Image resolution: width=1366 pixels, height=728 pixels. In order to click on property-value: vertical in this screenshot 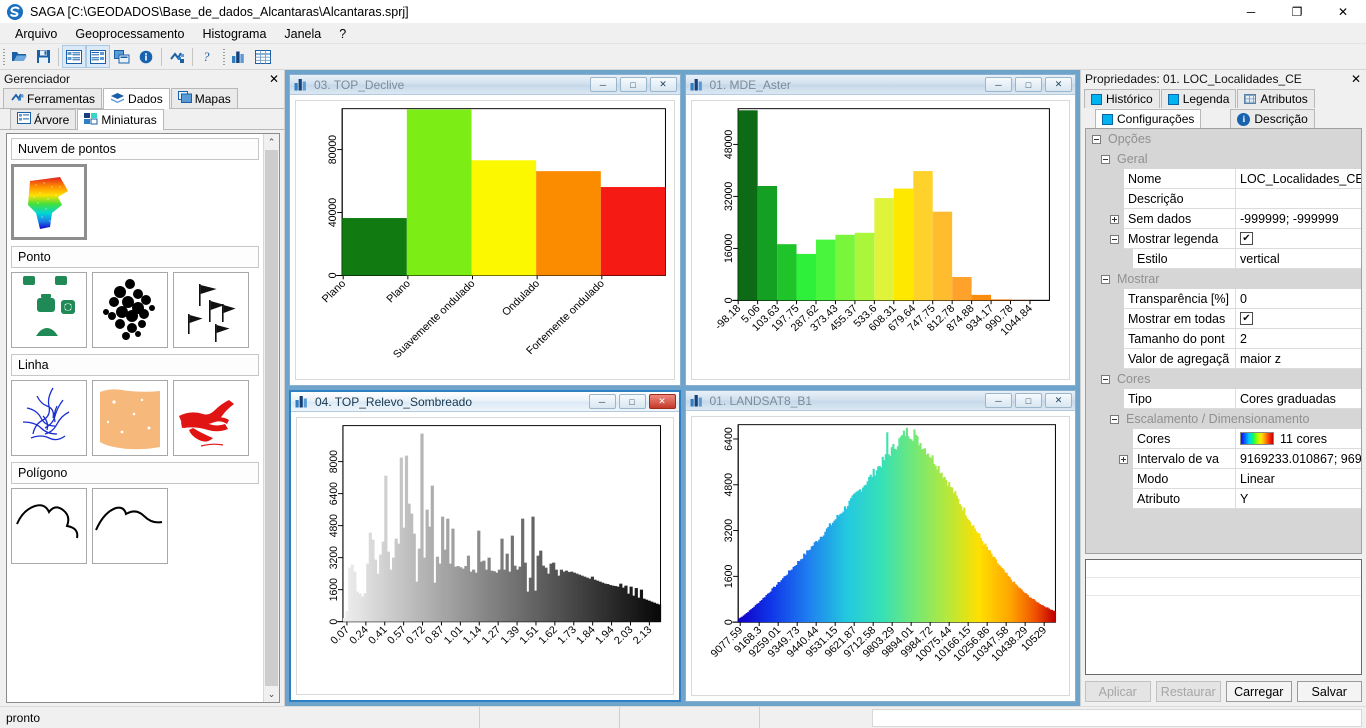, I will do `click(1298, 259)`.